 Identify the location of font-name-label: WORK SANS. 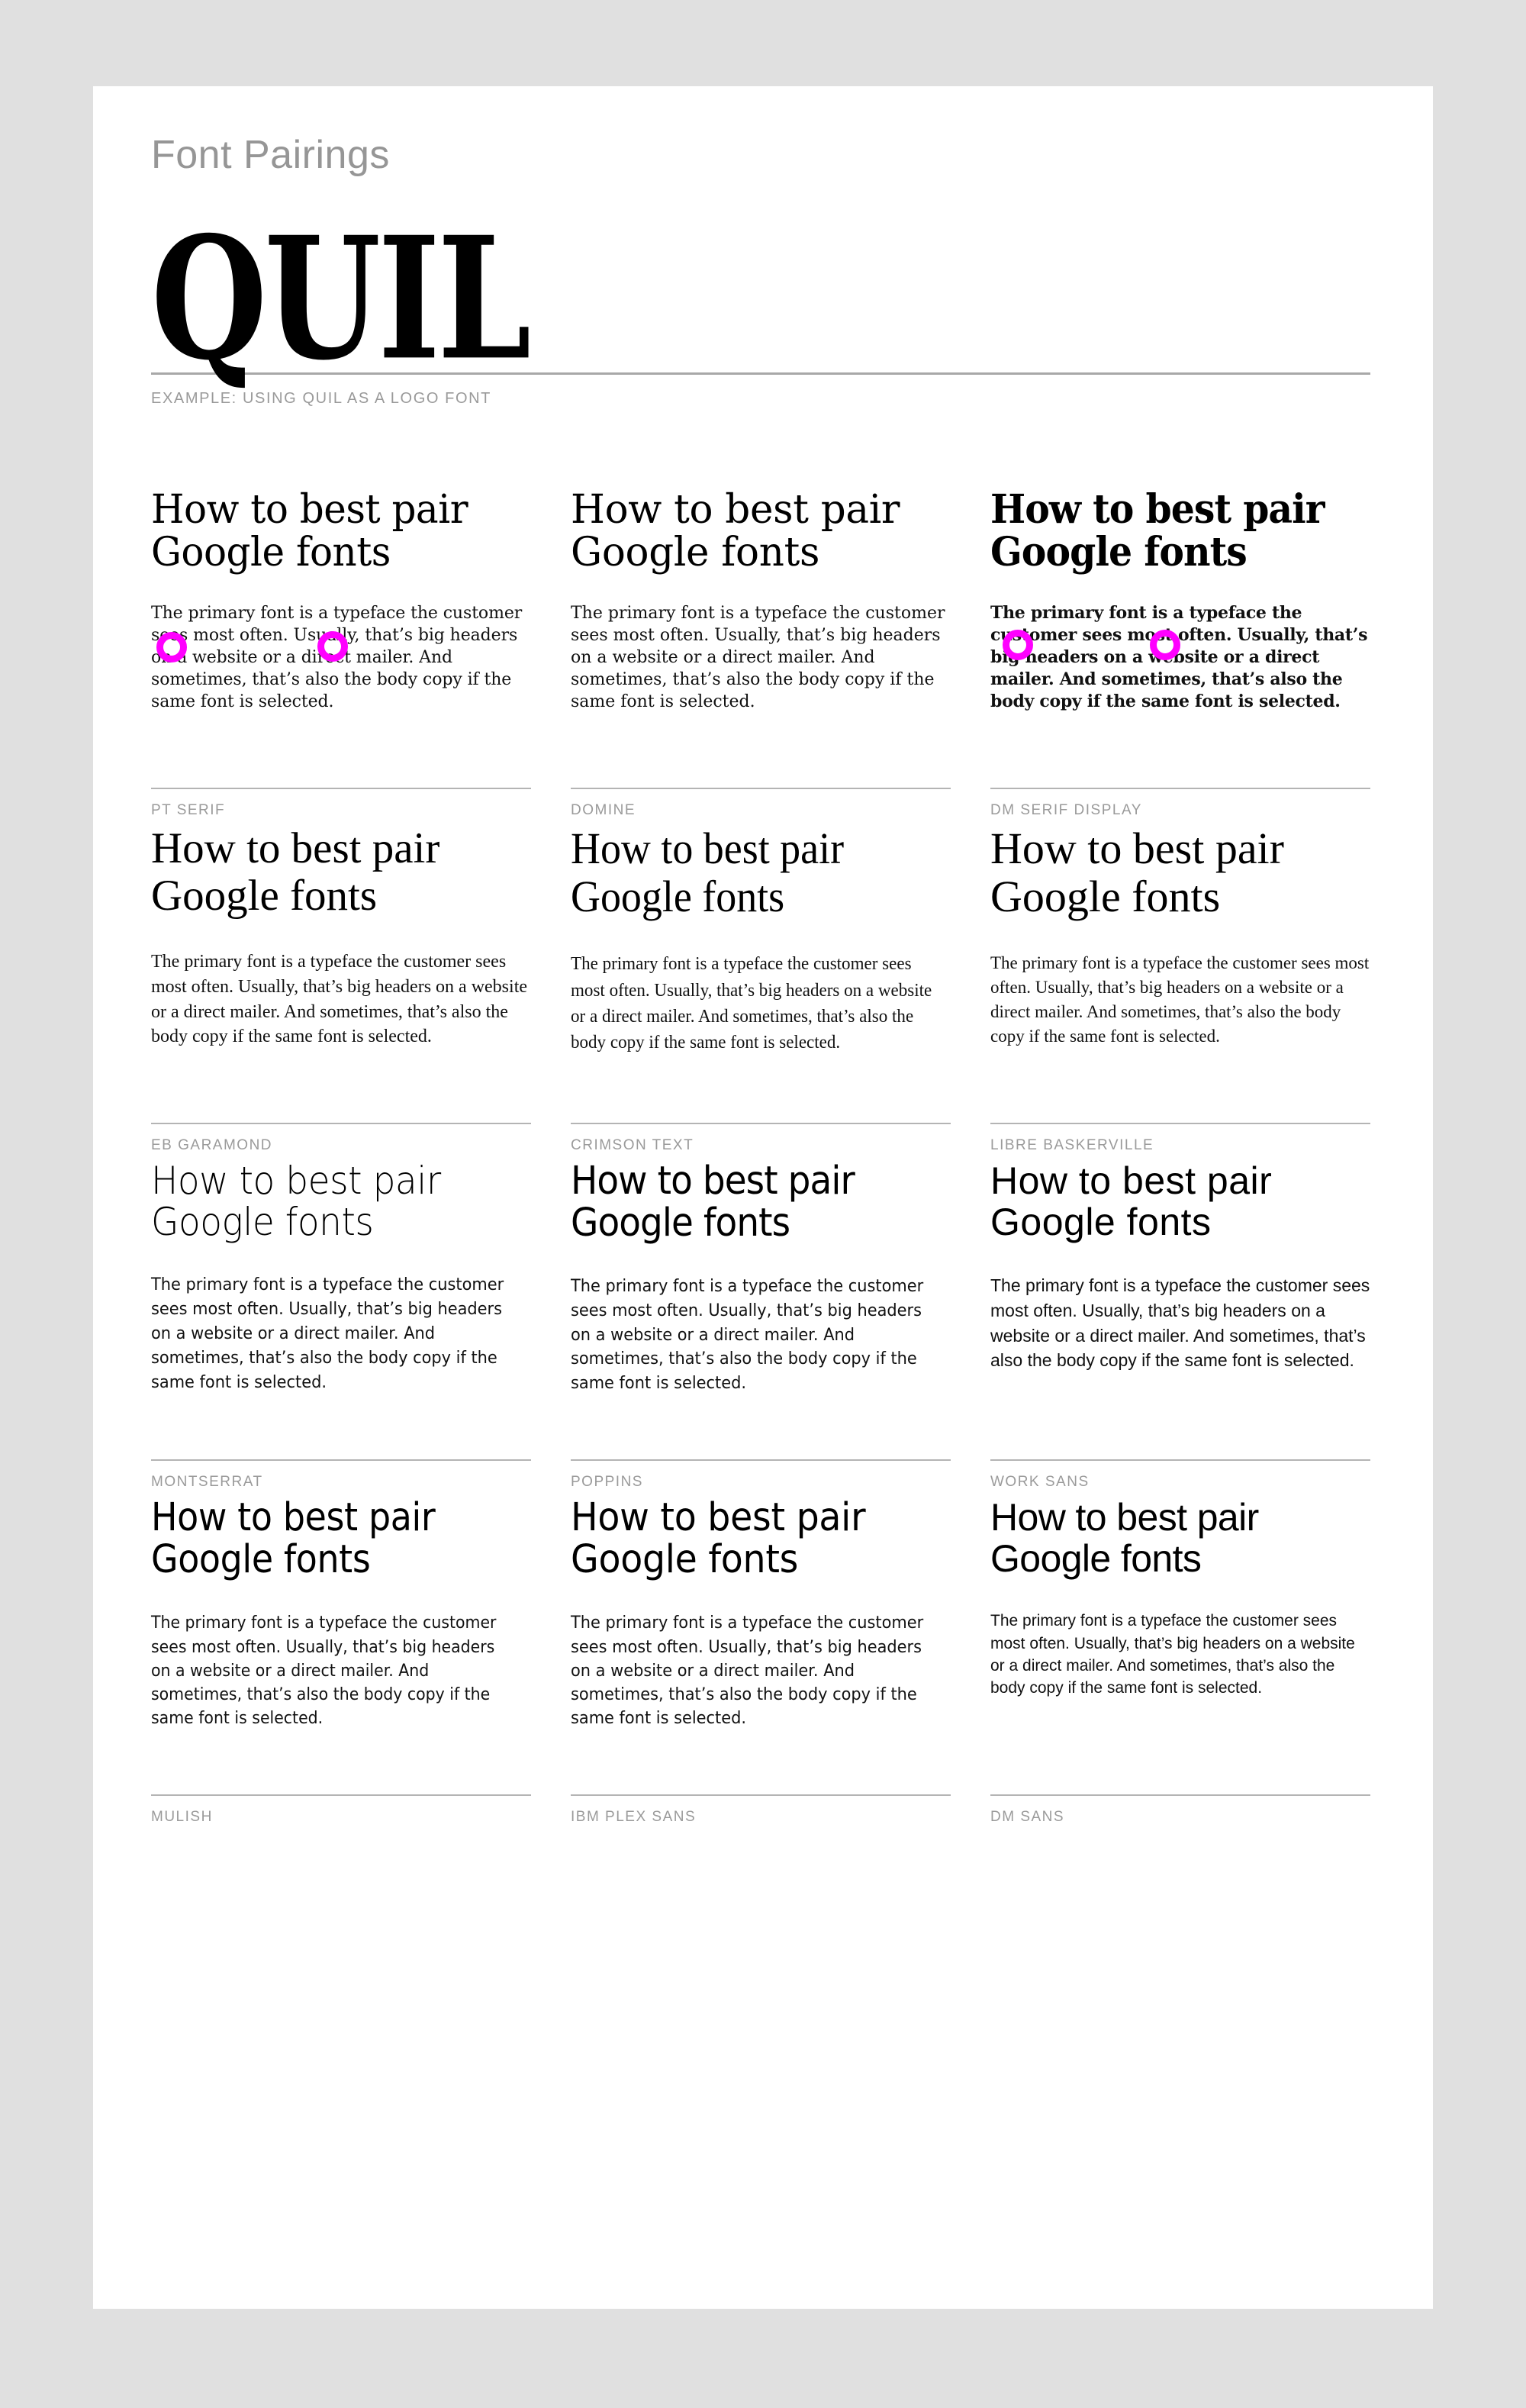
(1040, 1482).